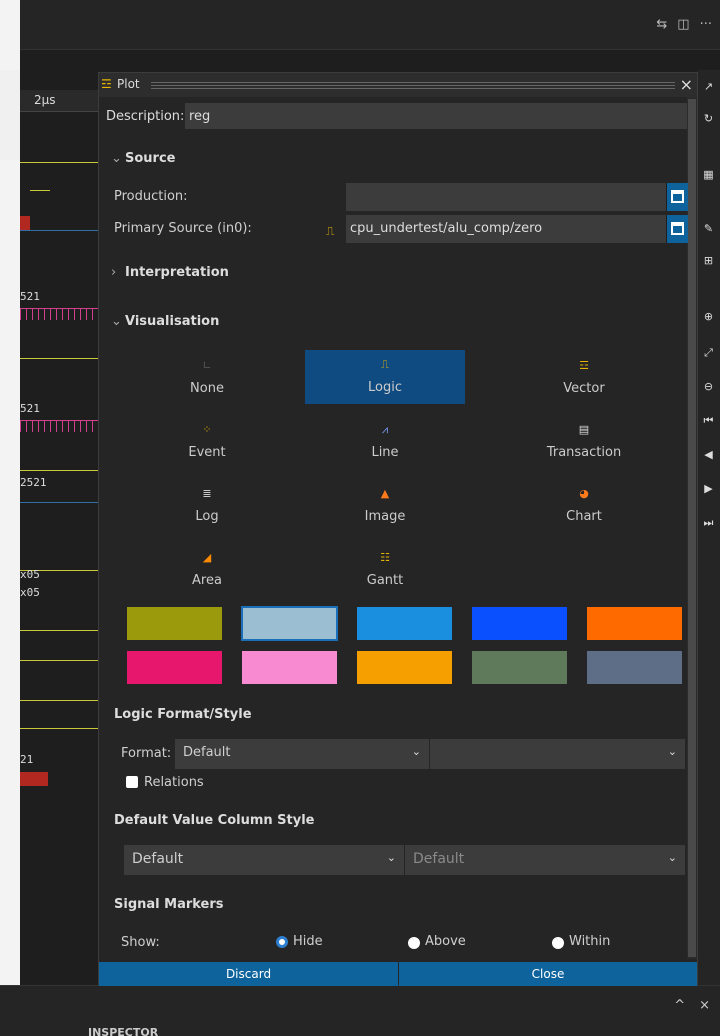  Describe the element at coordinates (132, 782) in the screenshot. I see `relations-checkbox` at that location.